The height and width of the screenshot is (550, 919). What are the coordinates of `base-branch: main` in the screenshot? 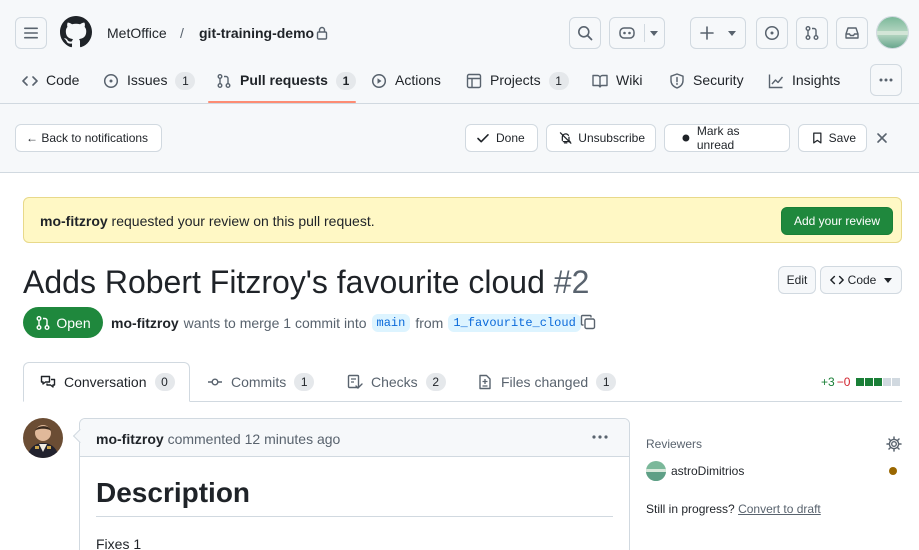 It's located at (391, 323).